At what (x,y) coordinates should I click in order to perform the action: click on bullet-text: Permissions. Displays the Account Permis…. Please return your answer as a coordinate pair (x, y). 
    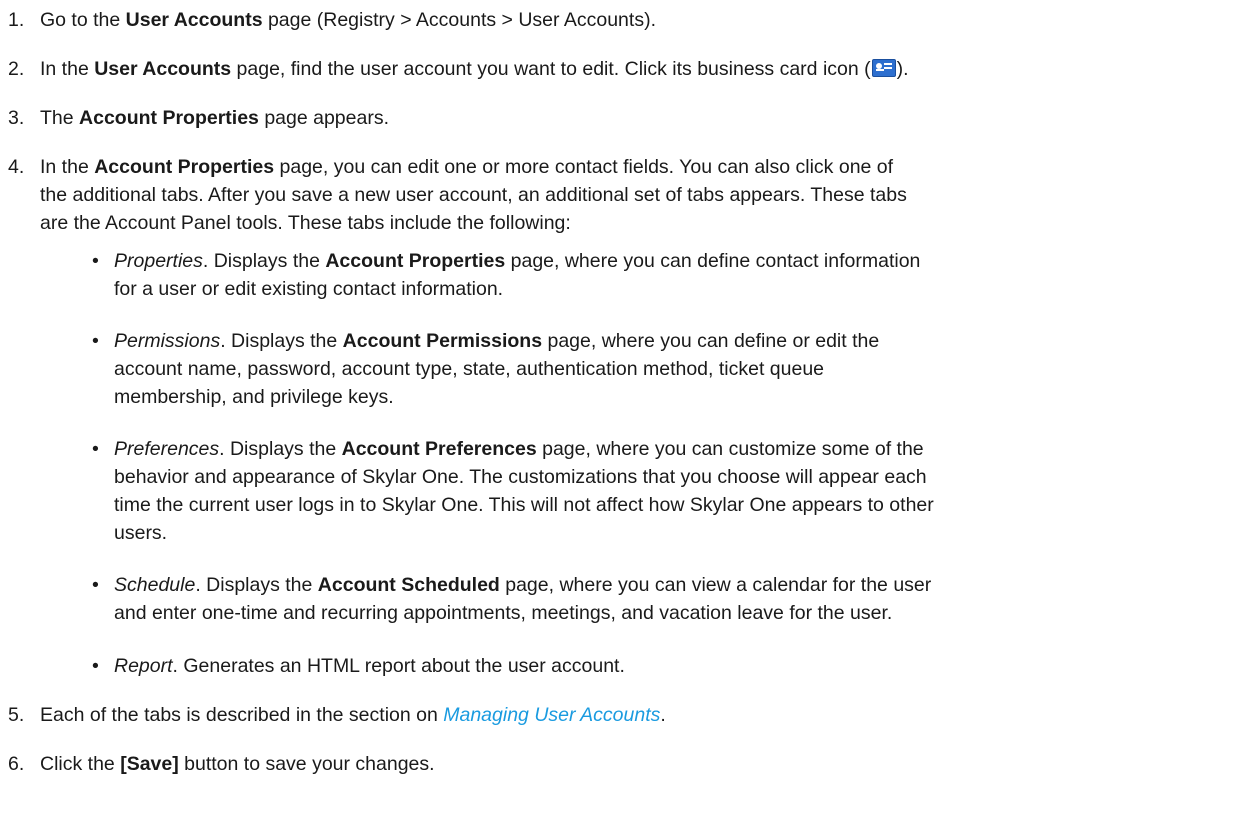
    Looking at the image, I should click on (497, 369).